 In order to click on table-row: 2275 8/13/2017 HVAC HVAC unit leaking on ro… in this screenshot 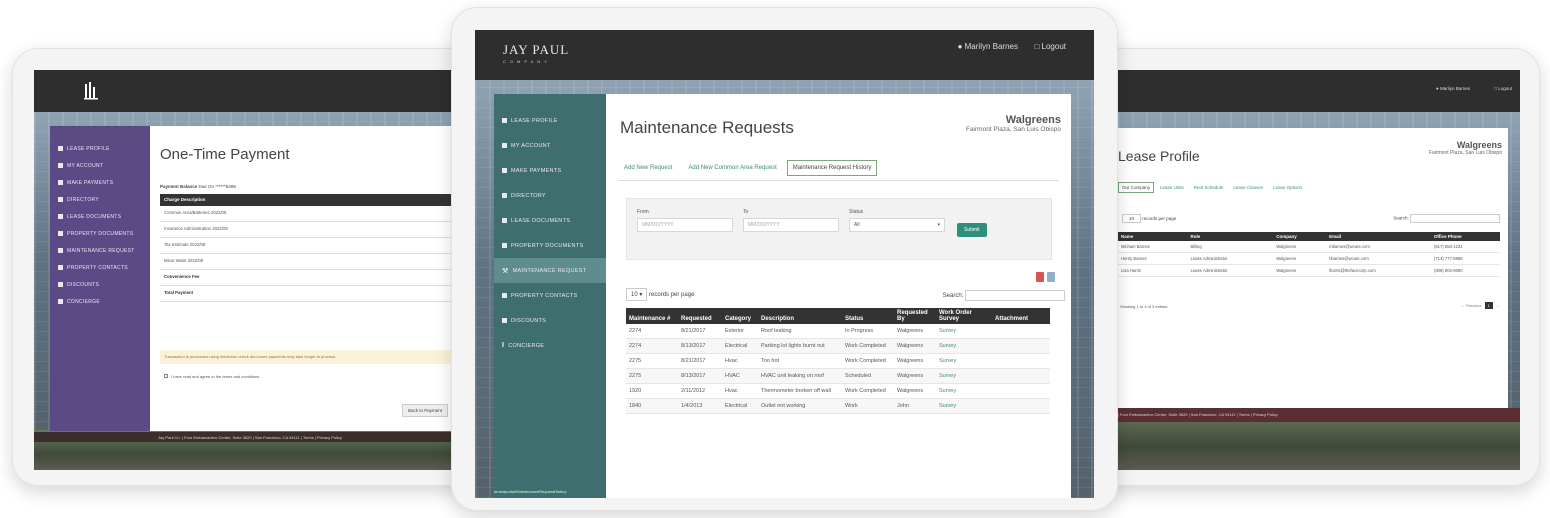, I will do `click(838, 376)`.